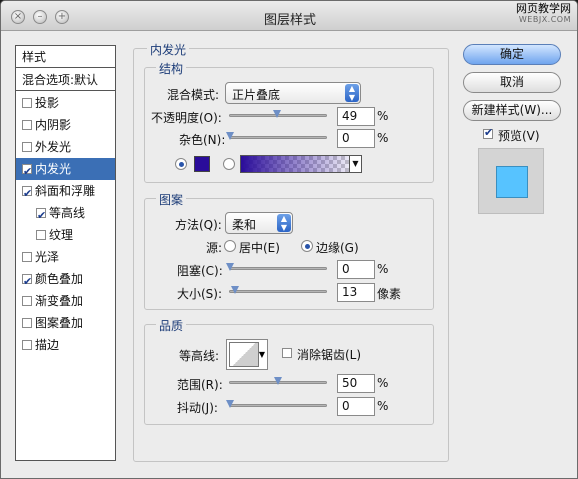 This screenshot has height=479, width=578. What do you see at coordinates (65, 147) in the screenshot?
I see `style-item-outer-glow: 外发光` at bounding box center [65, 147].